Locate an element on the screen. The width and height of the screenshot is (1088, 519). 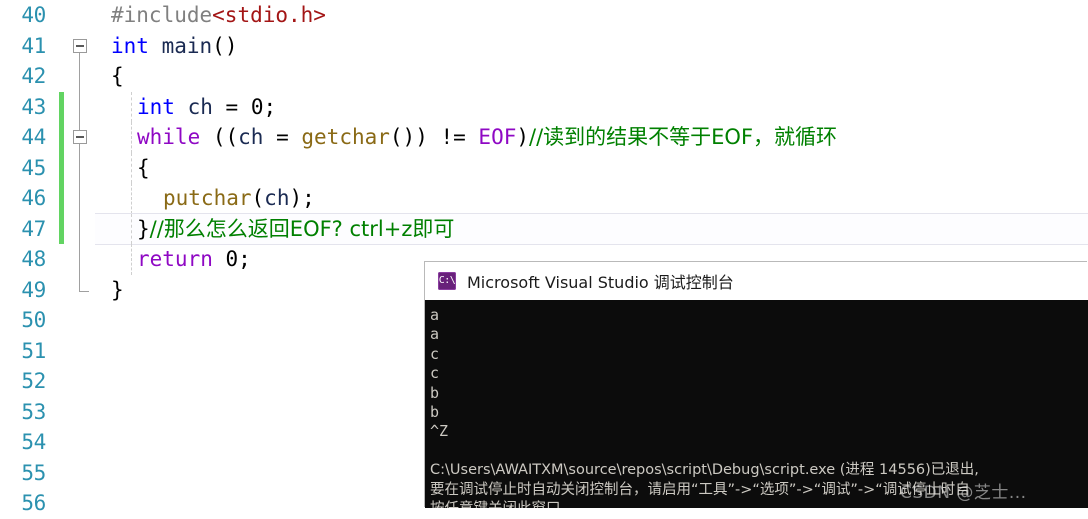
console-title-text: Microsoft Visual Studio 调试控制台 is located at coordinates (600, 282).